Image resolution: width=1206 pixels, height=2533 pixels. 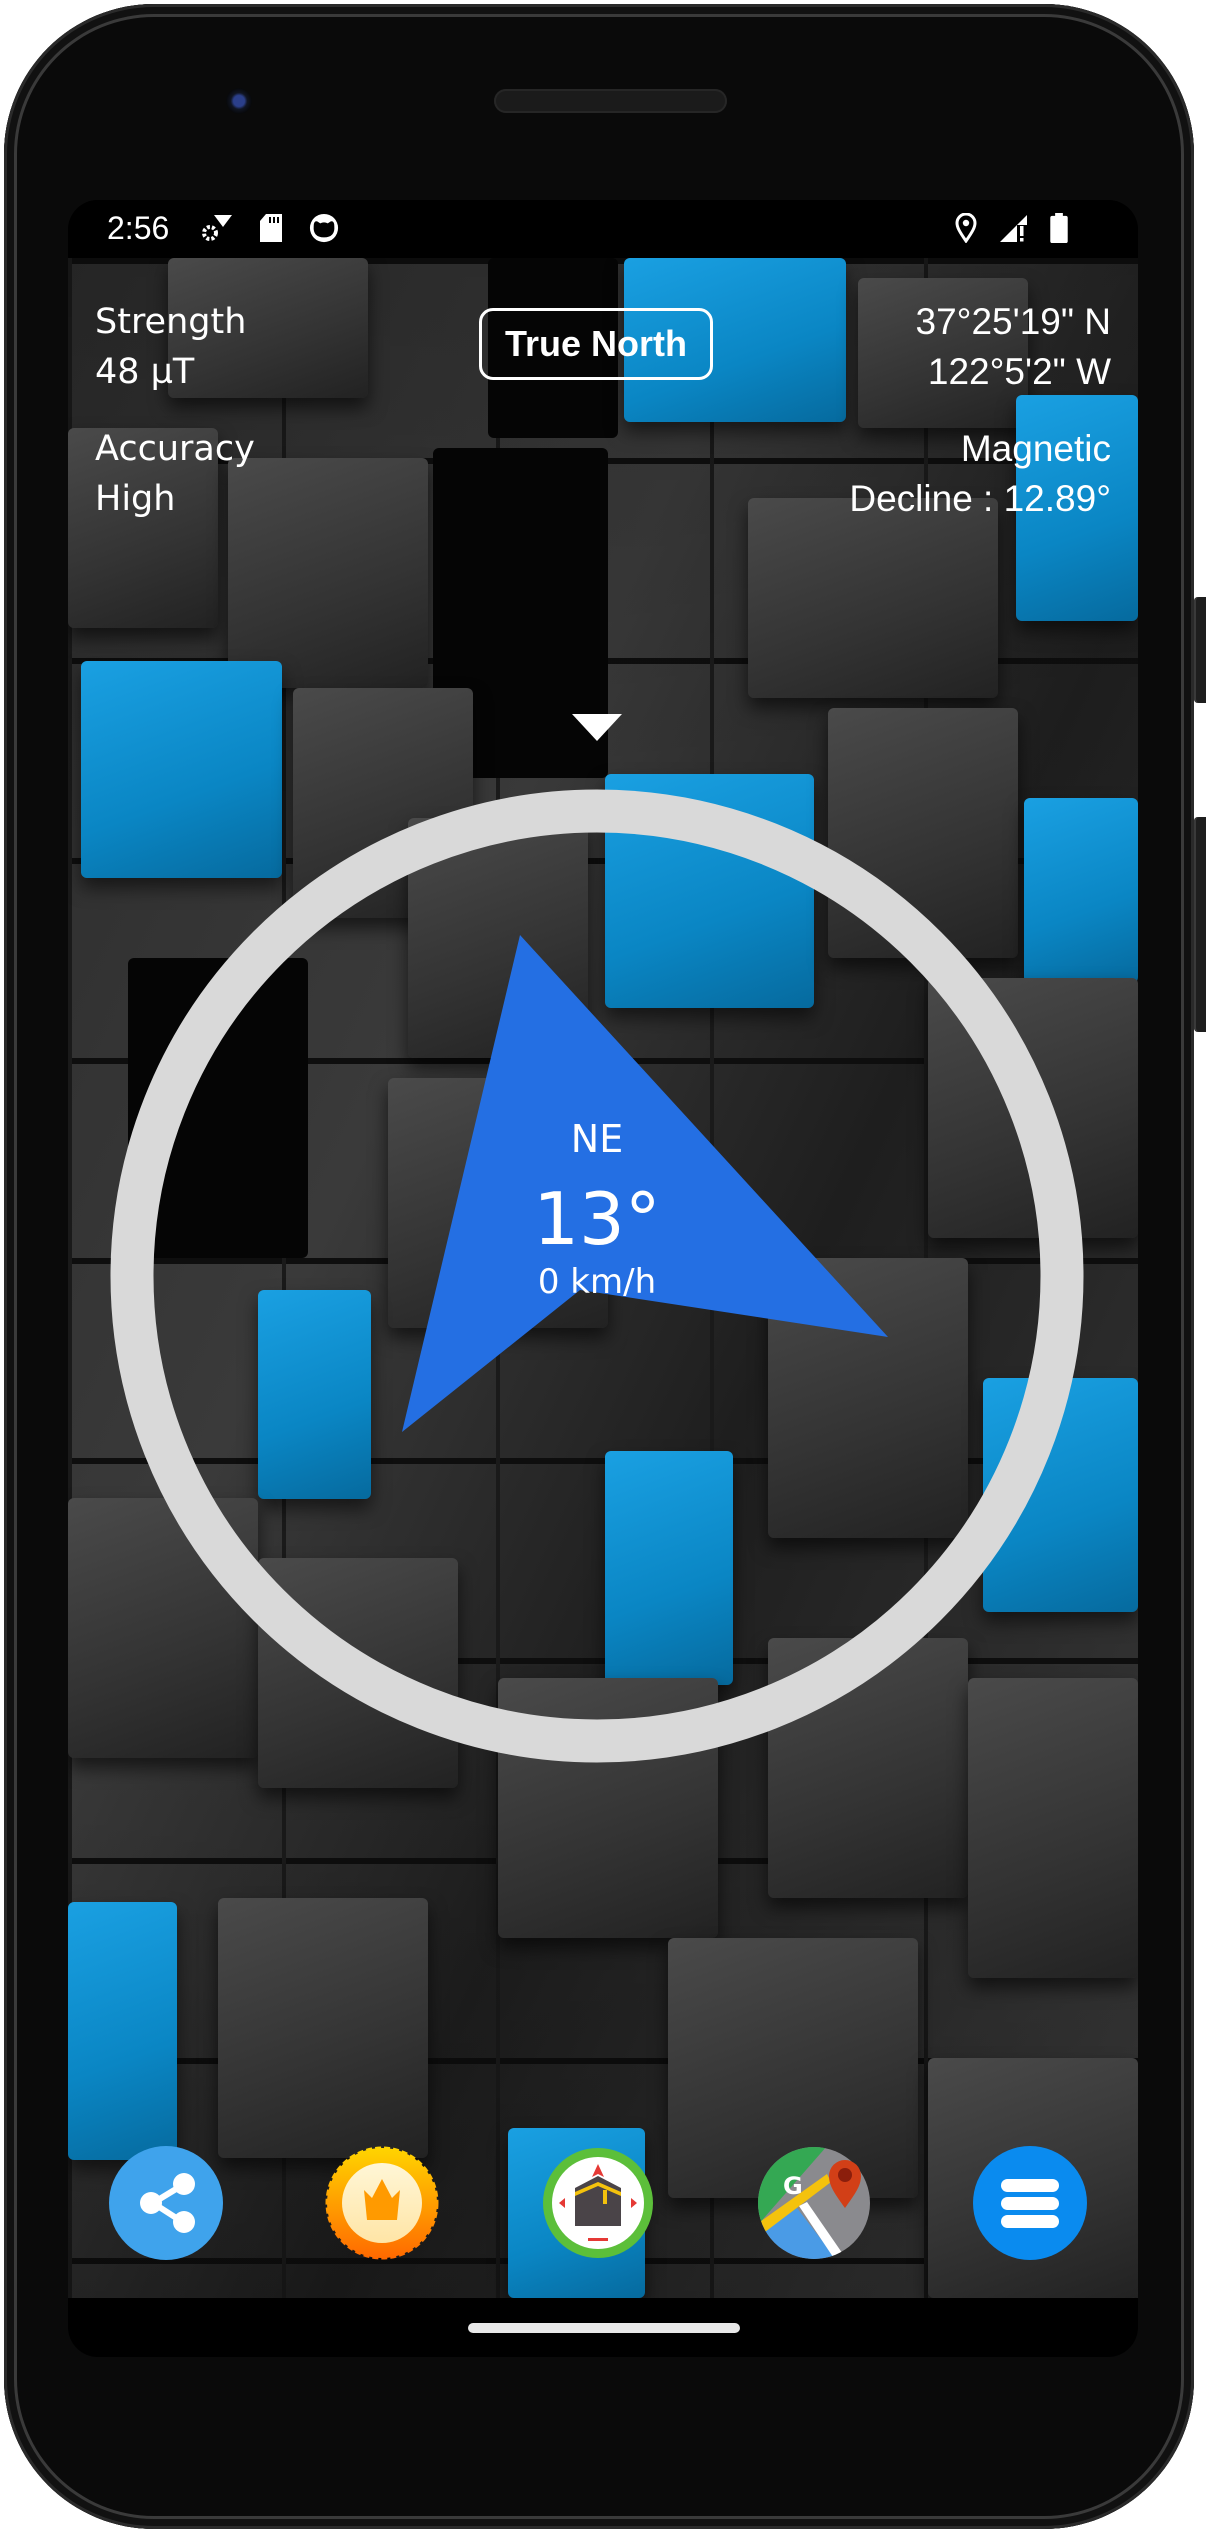 I want to click on premium-button, so click(x=382, y=2203).